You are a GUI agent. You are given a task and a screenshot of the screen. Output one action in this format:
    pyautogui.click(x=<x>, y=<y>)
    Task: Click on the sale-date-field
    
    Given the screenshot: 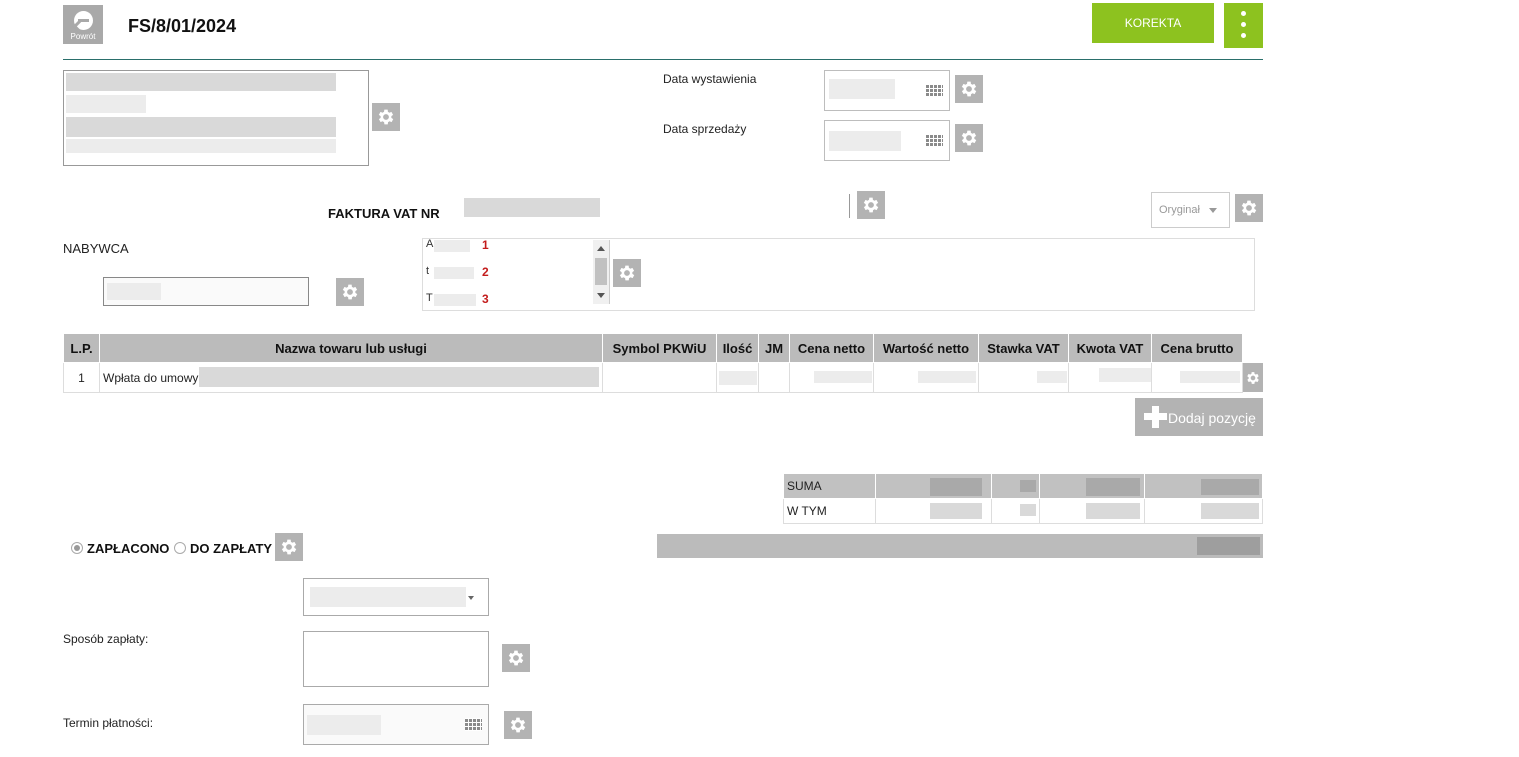 What is the action you would take?
    pyautogui.click(x=887, y=140)
    